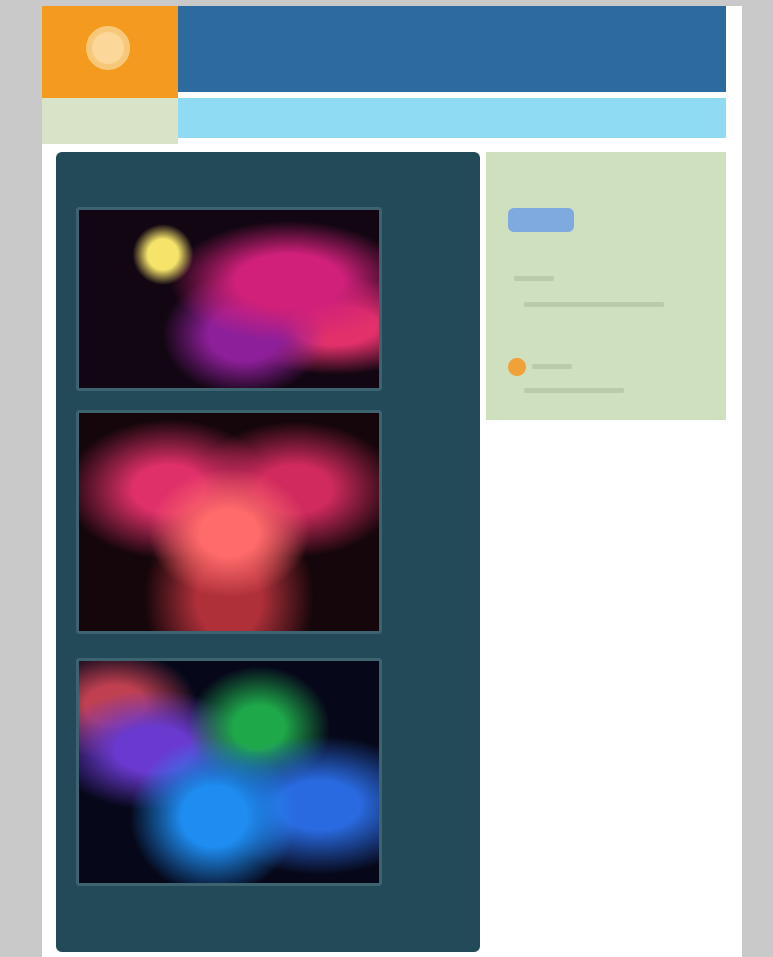 The width and height of the screenshot is (773, 957). What do you see at coordinates (110, 121) in the screenshot?
I see `subnav-left` at bounding box center [110, 121].